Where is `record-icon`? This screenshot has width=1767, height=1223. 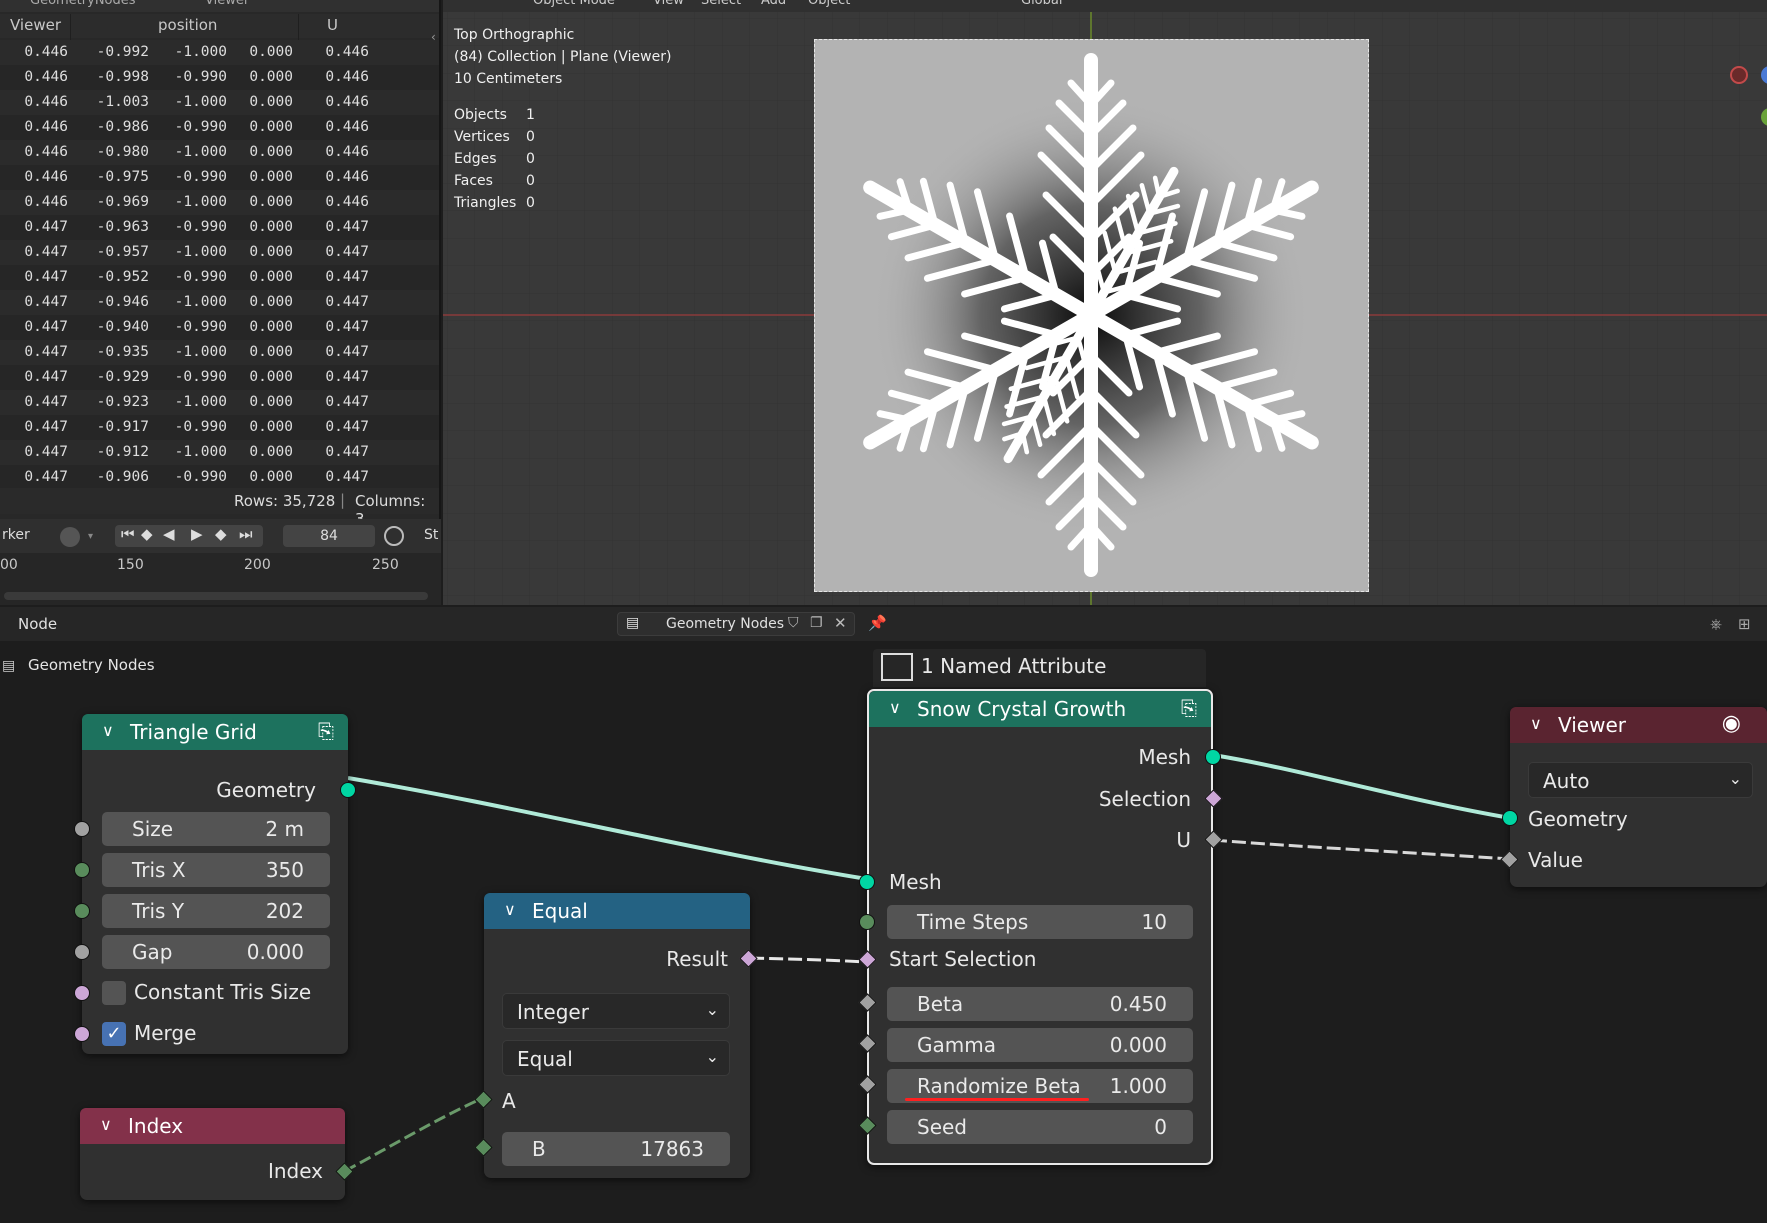 record-icon is located at coordinates (70, 537).